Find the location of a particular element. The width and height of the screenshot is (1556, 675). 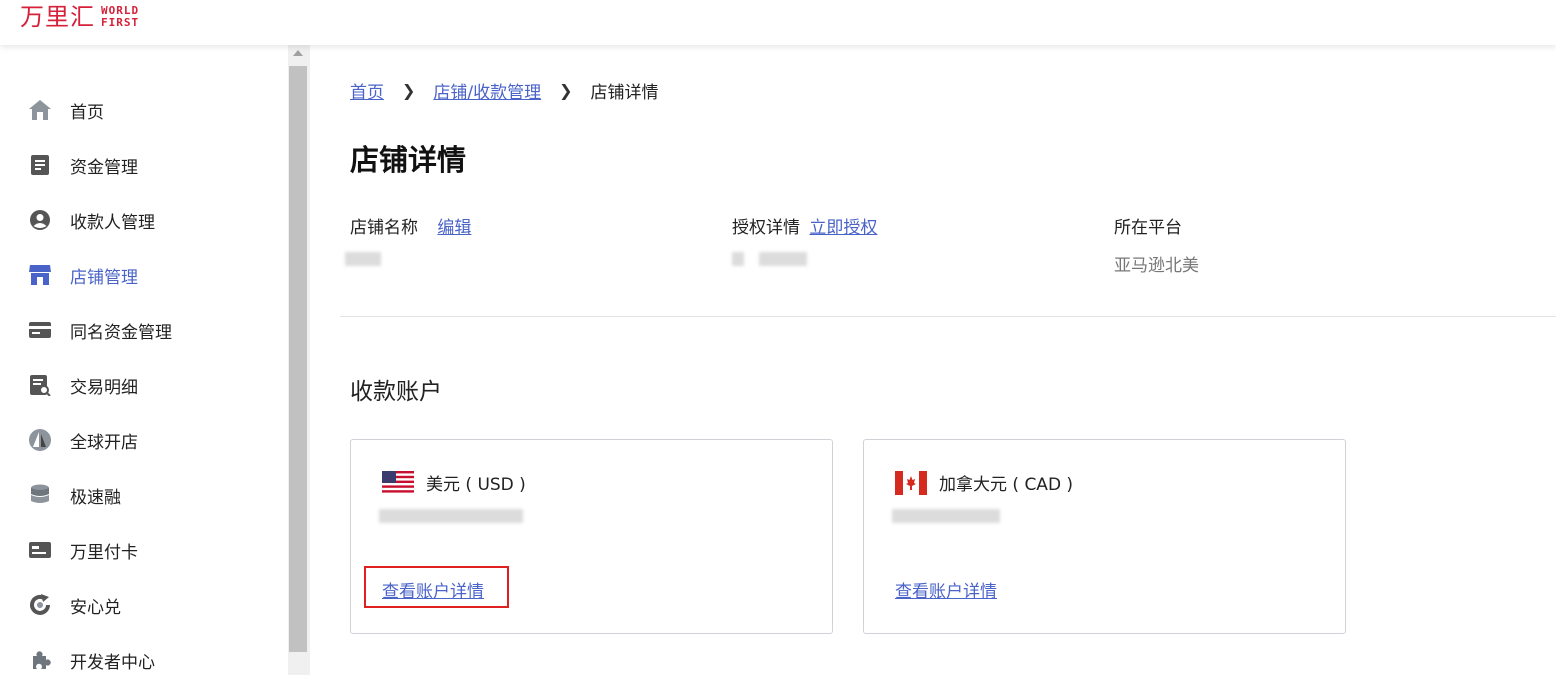

currency-header: 加拿大元 ( CAD ) is located at coordinates (984, 482).